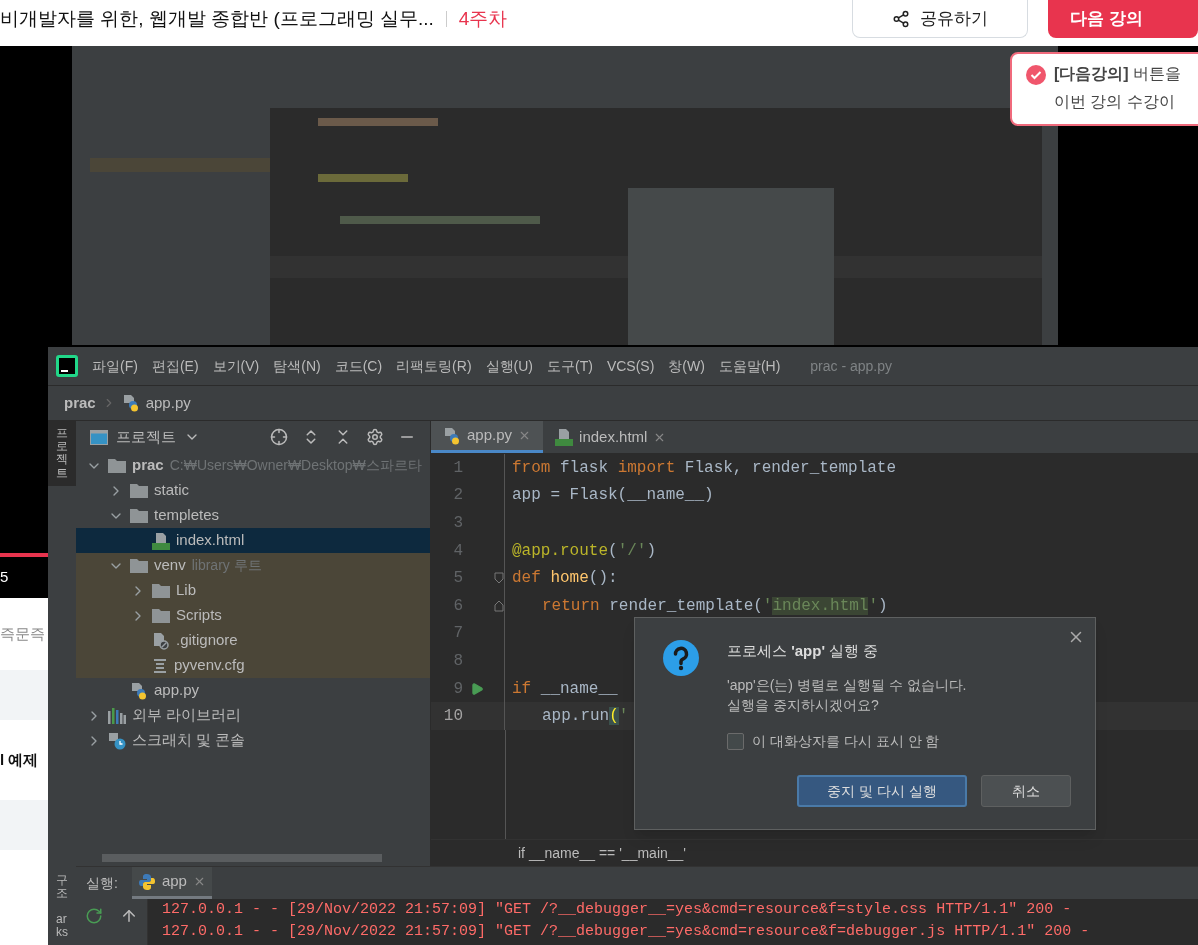  What do you see at coordinates (67, 366) in the screenshot?
I see `app-logo-icon` at bounding box center [67, 366].